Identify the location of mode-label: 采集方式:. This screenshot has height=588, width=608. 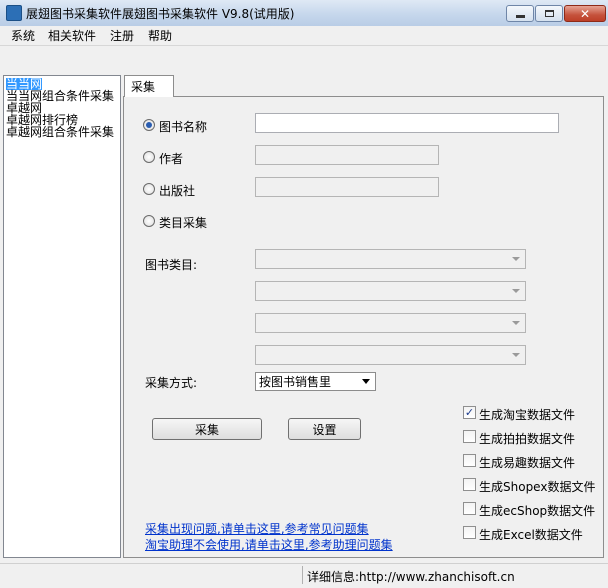
(171, 383).